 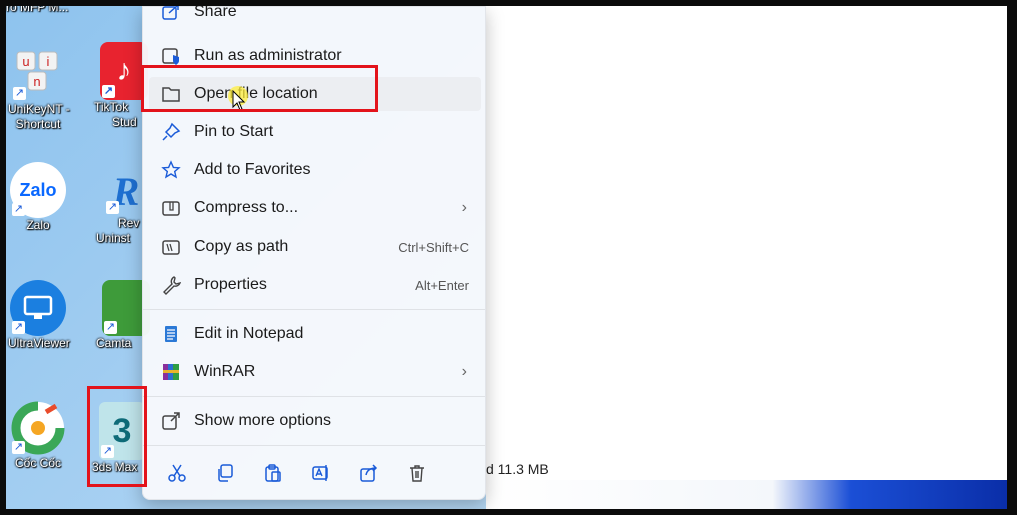 I want to click on svg-text: n, so click(x=36, y=81).